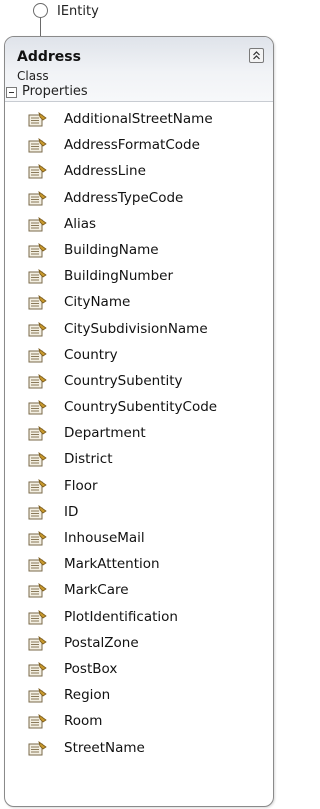 This screenshot has height=809, width=320. What do you see at coordinates (87, 695) in the screenshot?
I see `property-label: Region` at bounding box center [87, 695].